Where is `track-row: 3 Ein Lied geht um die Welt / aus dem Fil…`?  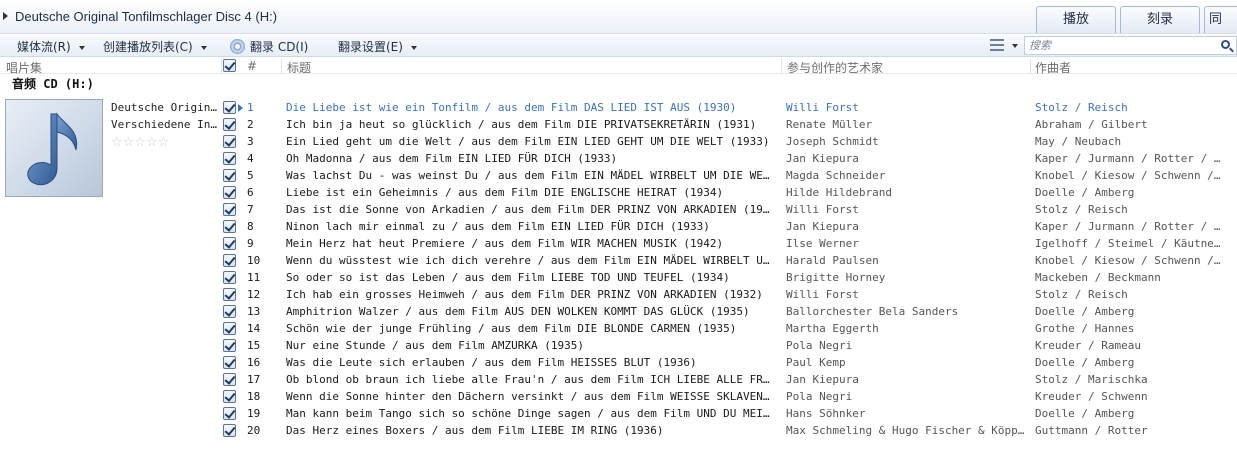
track-row: 3 Ein Lied geht um die Welt / aus dem Fil… is located at coordinates (618, 141).